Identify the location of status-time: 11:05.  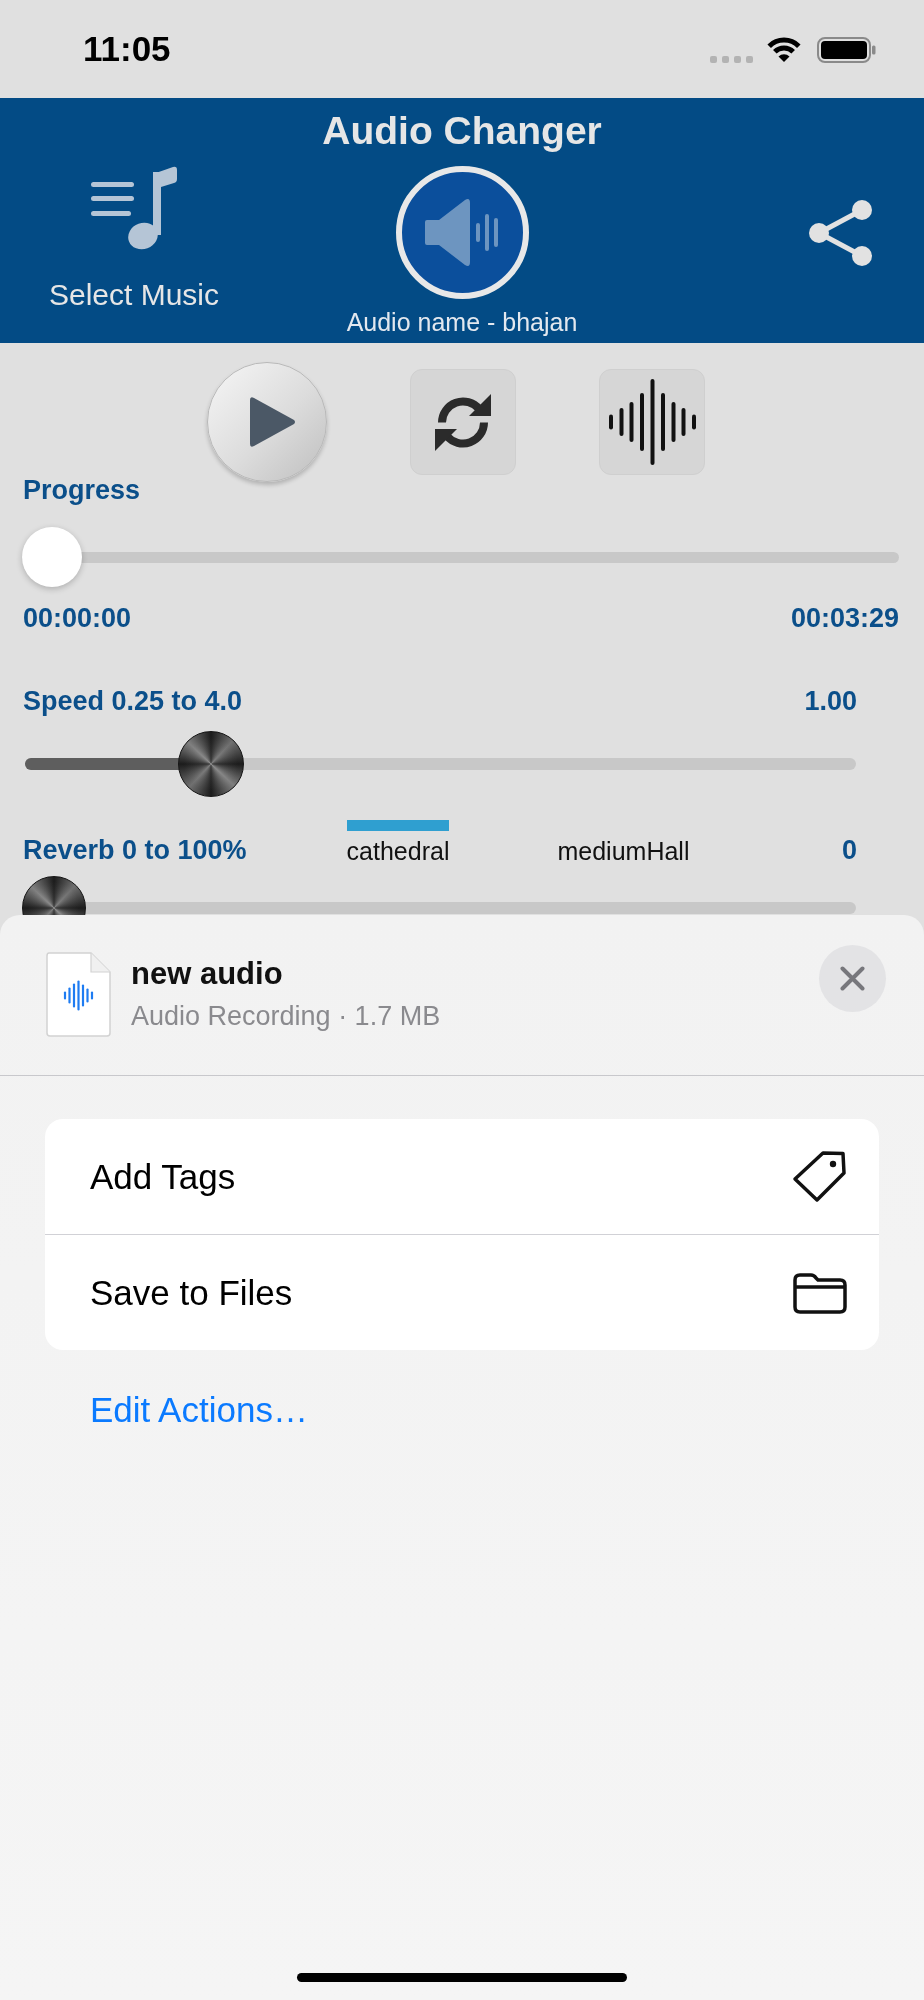
(127, 49).